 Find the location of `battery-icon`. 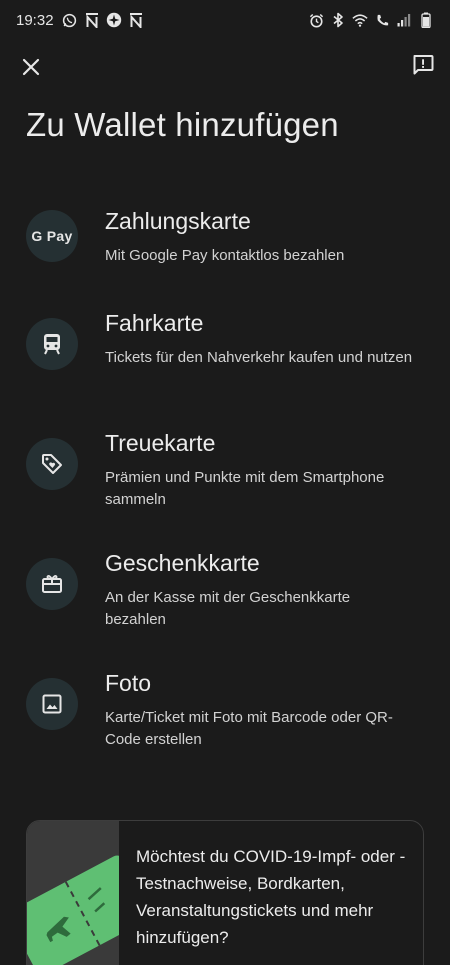

battery-icon is located at coordinates (426, 20).